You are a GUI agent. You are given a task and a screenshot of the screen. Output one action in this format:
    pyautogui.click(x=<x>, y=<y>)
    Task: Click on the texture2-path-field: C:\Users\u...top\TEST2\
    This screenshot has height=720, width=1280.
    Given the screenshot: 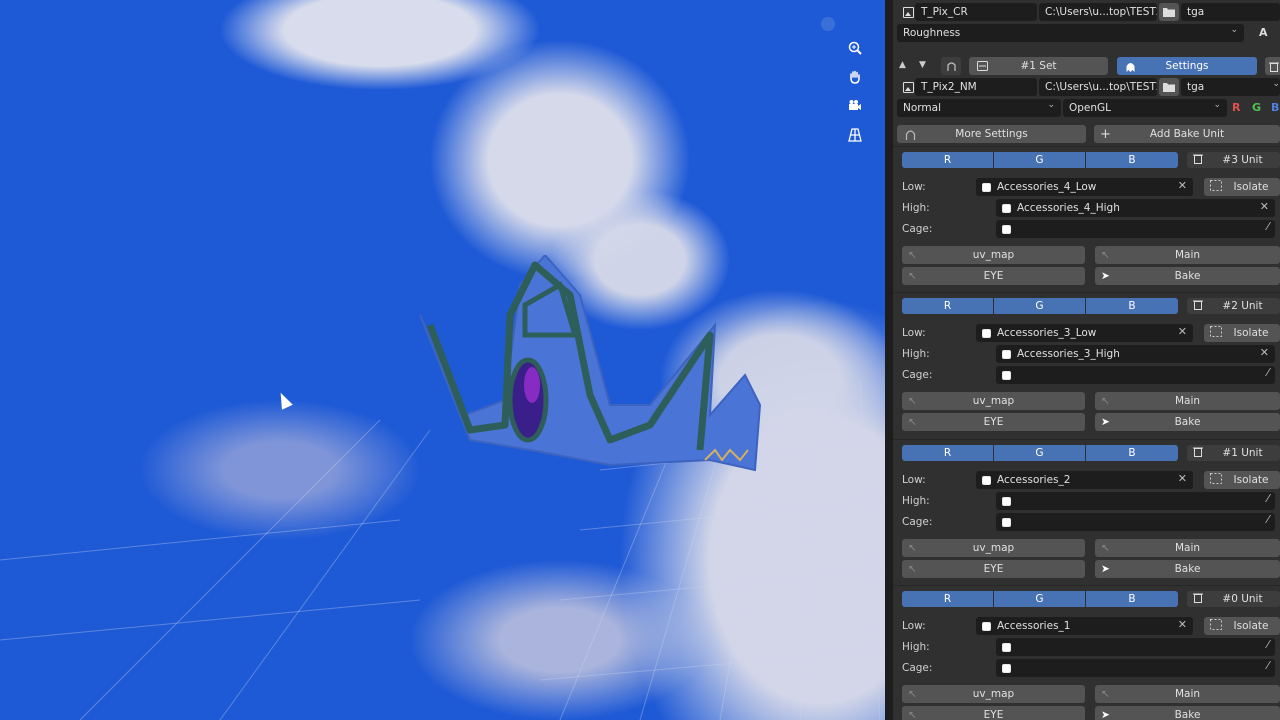 What is the action you would take?
    pyautogui.click(x=1098, y=87)
    